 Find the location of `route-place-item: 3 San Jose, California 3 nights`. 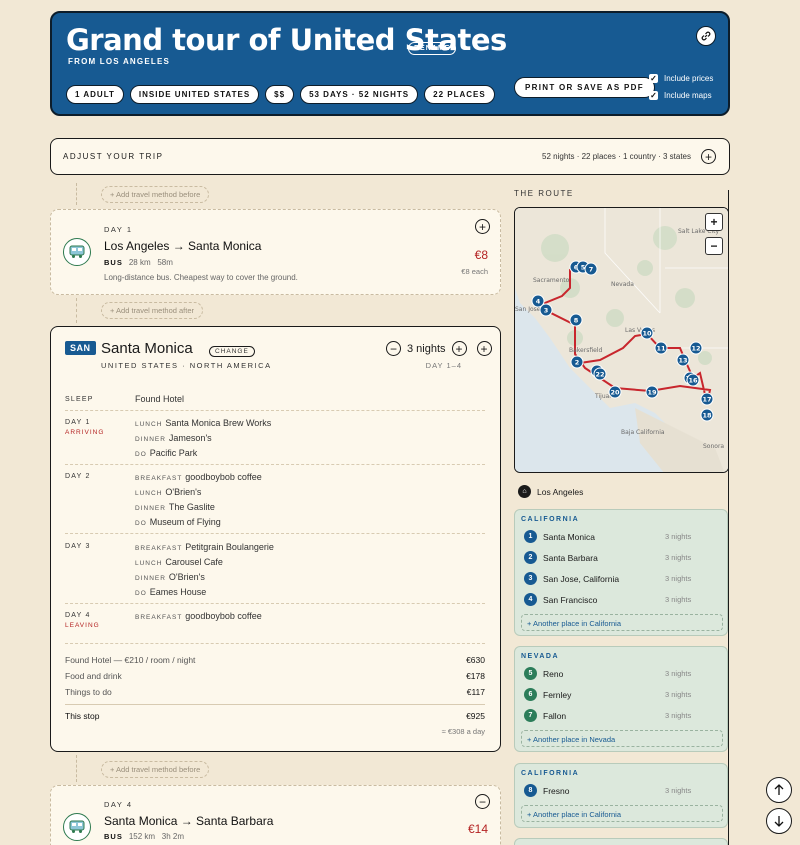

route-place-item: 3 San Jose, California 3 nights is located at coordinates (619, 578).